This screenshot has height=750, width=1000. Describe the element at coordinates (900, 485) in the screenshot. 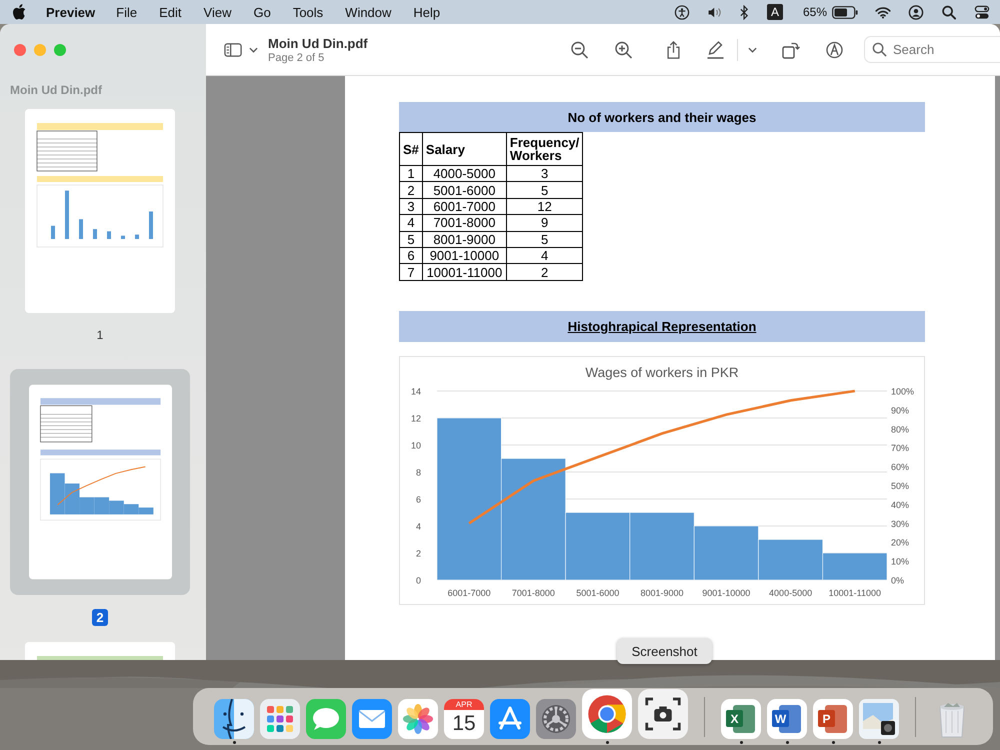

I see `axis-tick-label: 50%` at that location.